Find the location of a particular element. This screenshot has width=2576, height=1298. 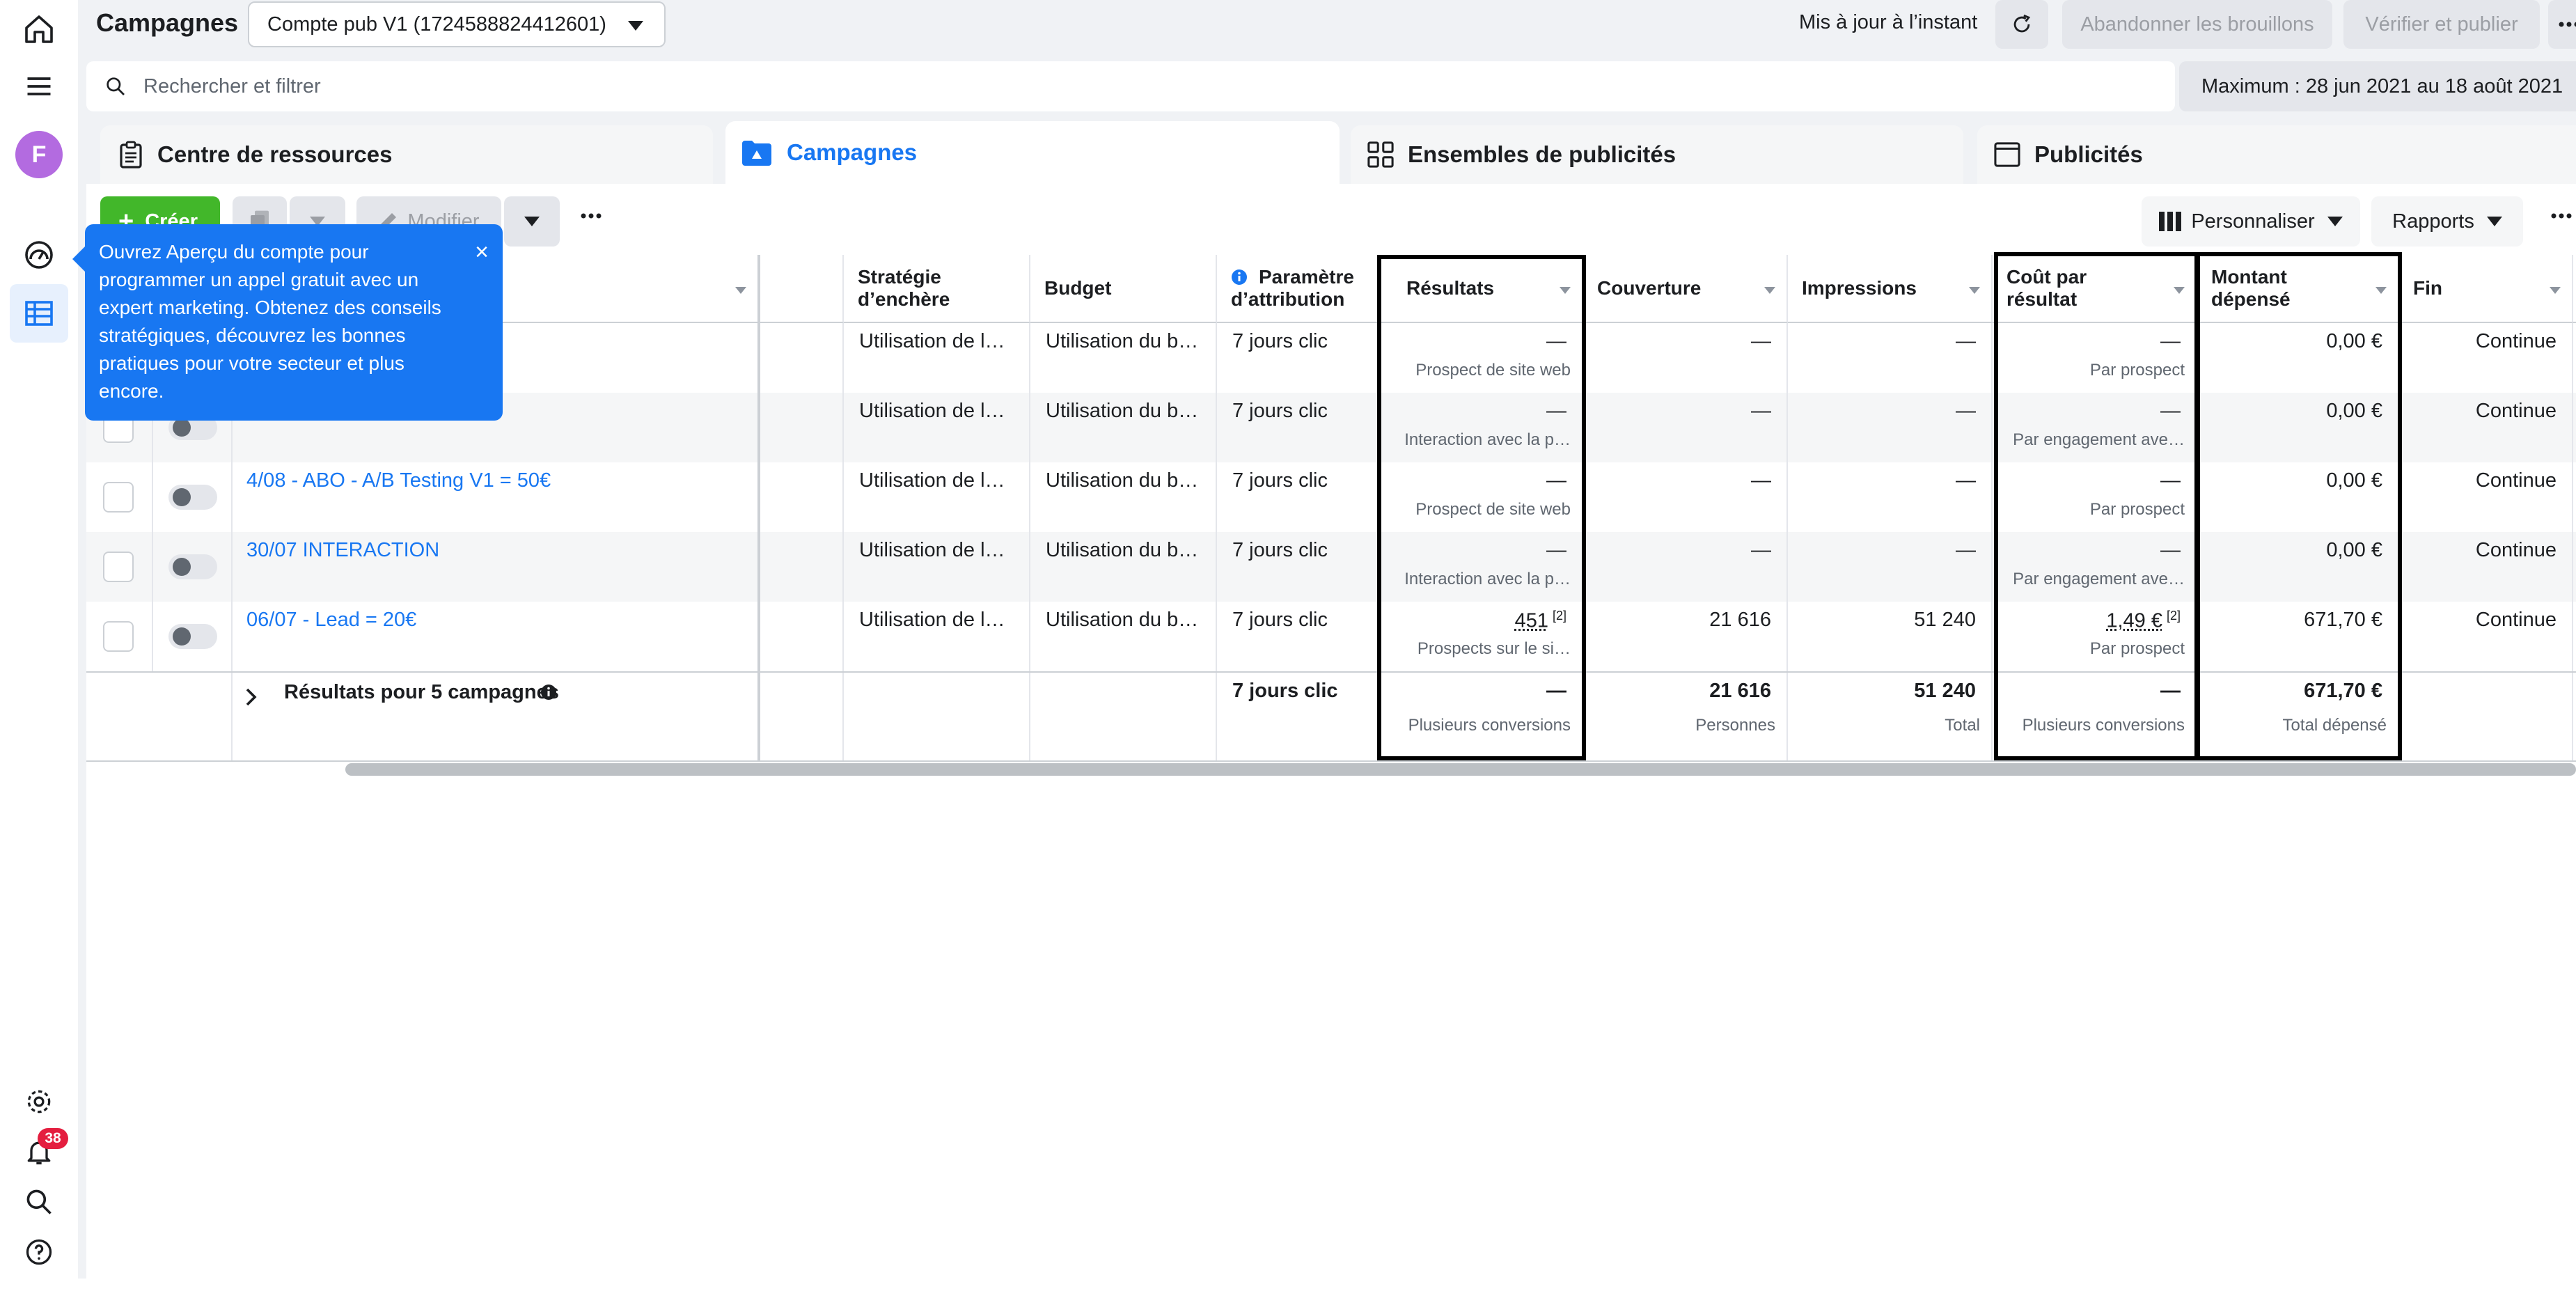

col-header-reach: Couverture is located at coordinates (1685, 289).